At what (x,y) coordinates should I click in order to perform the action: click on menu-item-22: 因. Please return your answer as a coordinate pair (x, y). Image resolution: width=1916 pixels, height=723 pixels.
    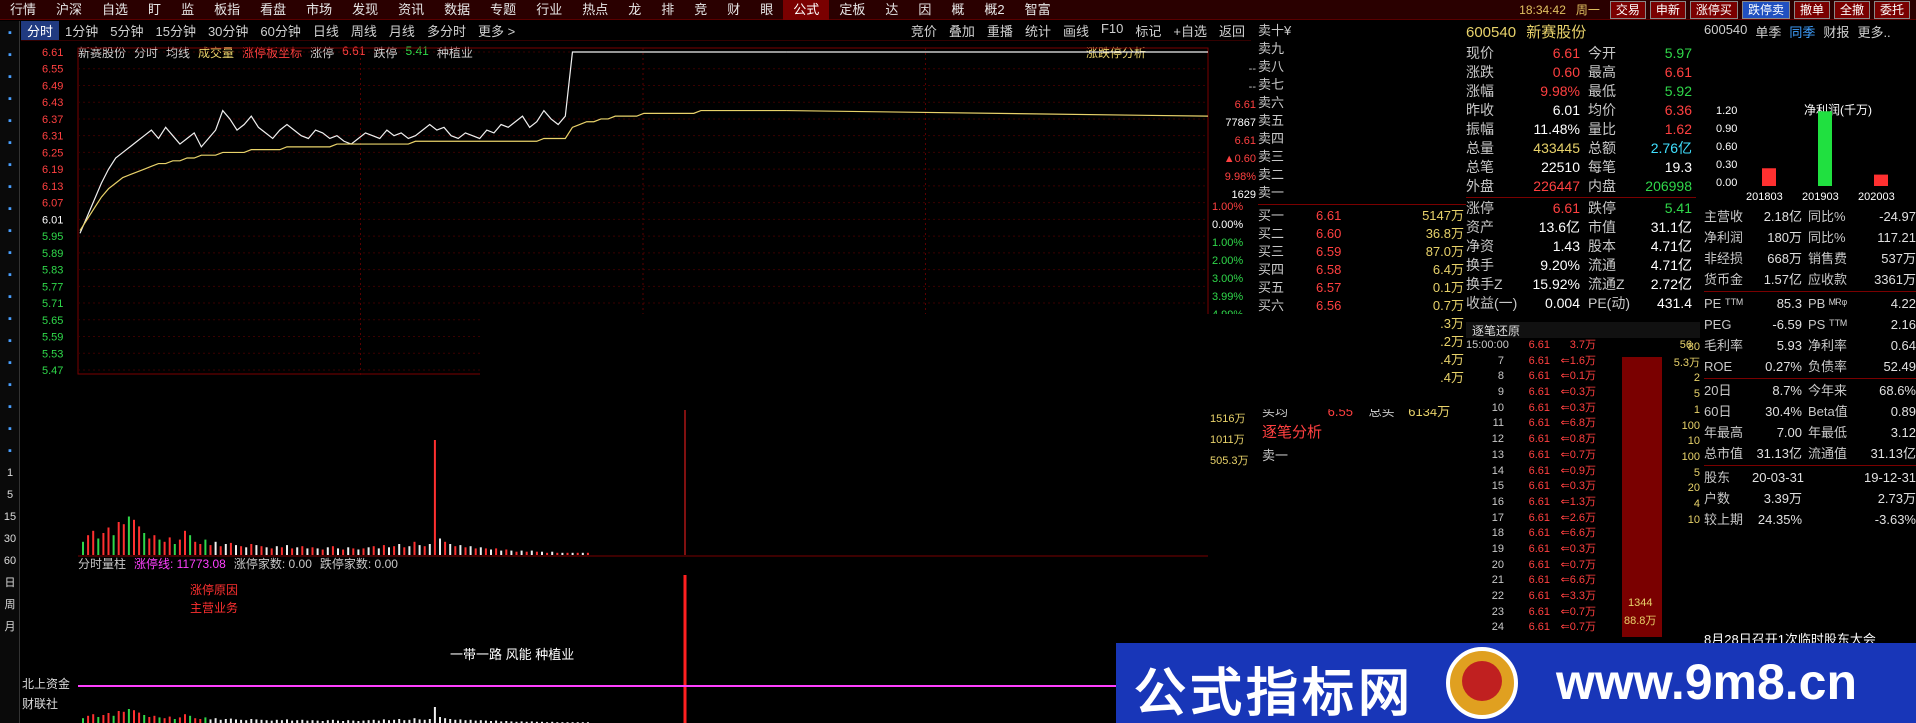
    Looking at the image, I should click on (924, 10).